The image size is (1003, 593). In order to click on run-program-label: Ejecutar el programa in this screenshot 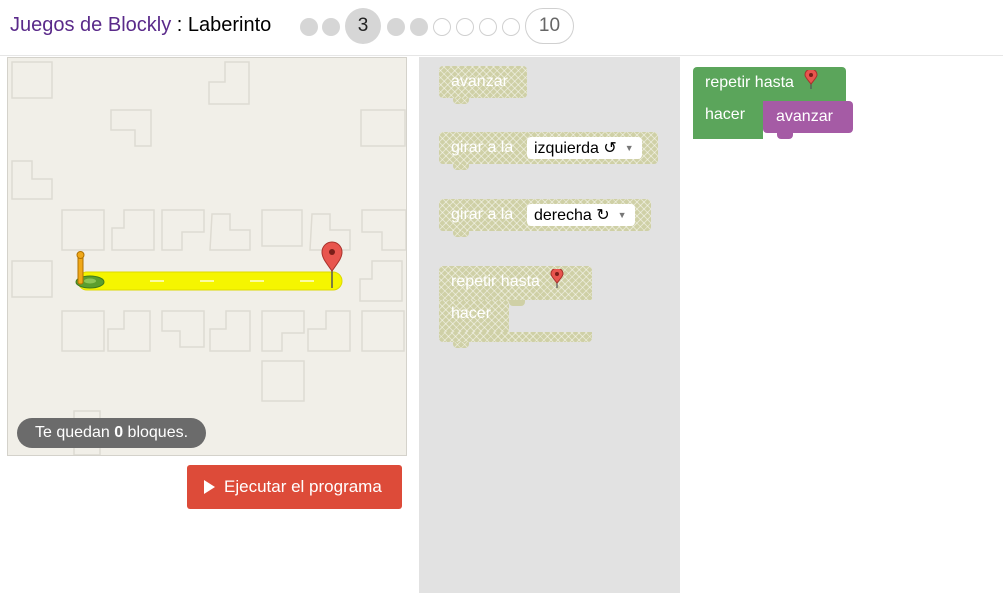, I will do `click(303, 486)`.